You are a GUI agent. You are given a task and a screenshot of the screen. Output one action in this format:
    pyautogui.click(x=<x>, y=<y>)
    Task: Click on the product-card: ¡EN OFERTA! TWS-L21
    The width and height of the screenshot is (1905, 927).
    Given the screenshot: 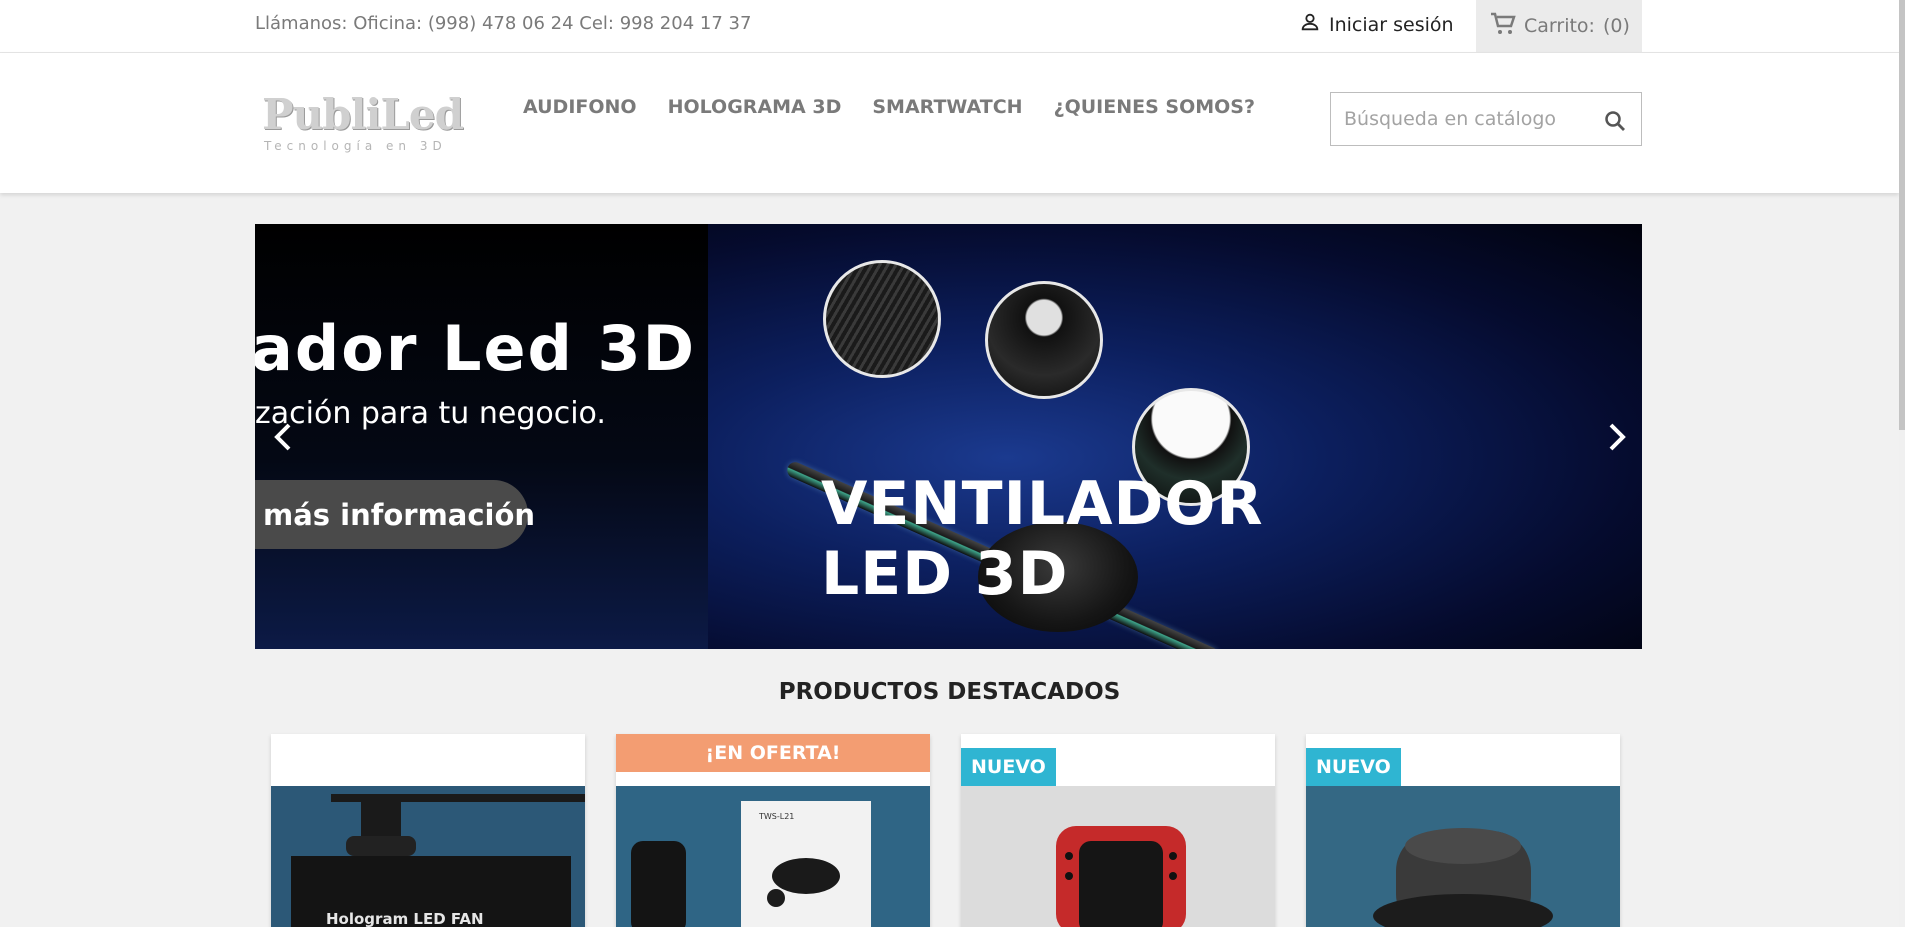 What is the action you would take?
    pyautogui.click(x=773, y=830)
    